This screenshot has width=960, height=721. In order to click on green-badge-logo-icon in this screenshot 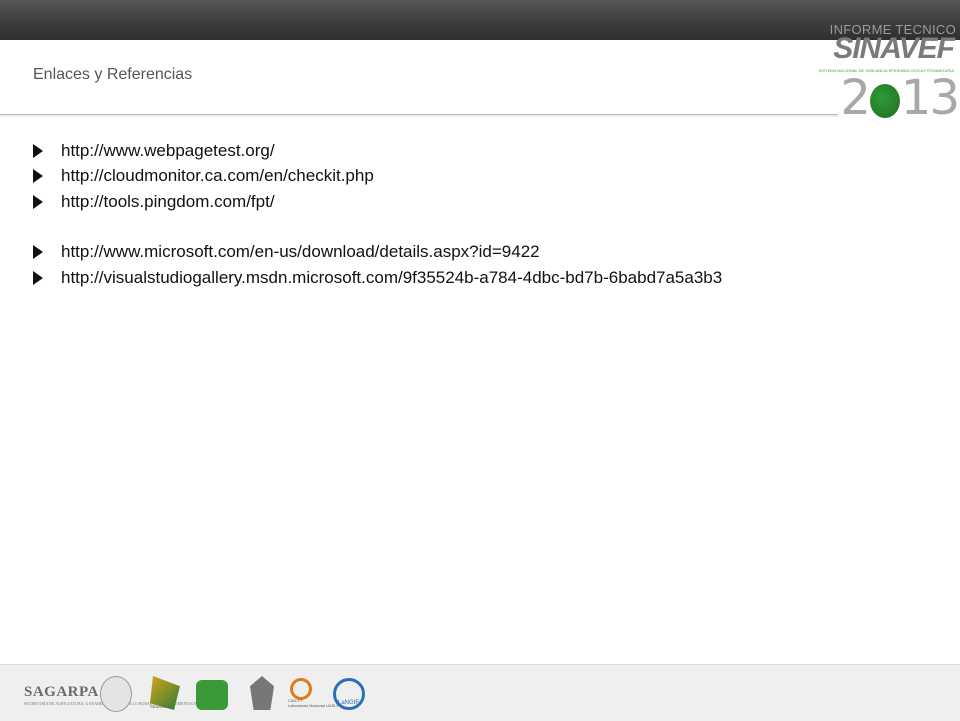, I will do `click(212, 695)`.